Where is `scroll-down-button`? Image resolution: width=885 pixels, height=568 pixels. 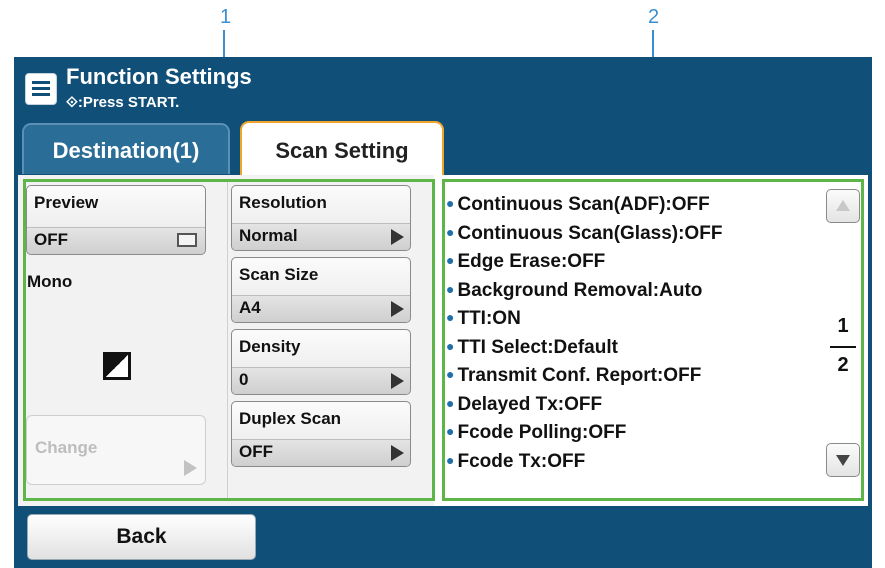
scroll-down-button is located at coordinates (843, 460).